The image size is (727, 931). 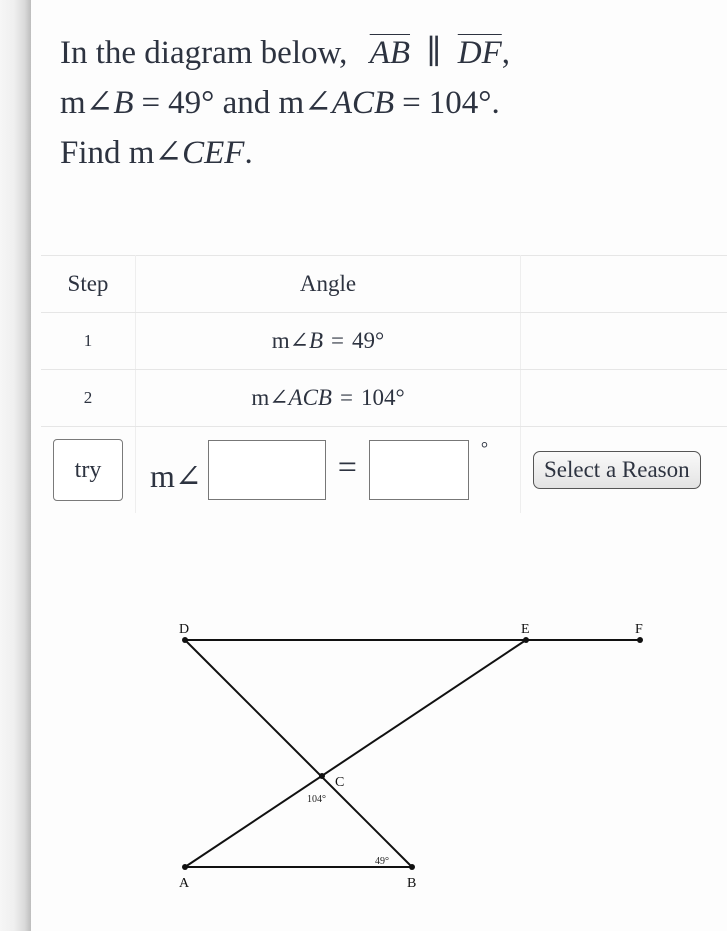 I want to click on point-d, so click(x=185, y=640).